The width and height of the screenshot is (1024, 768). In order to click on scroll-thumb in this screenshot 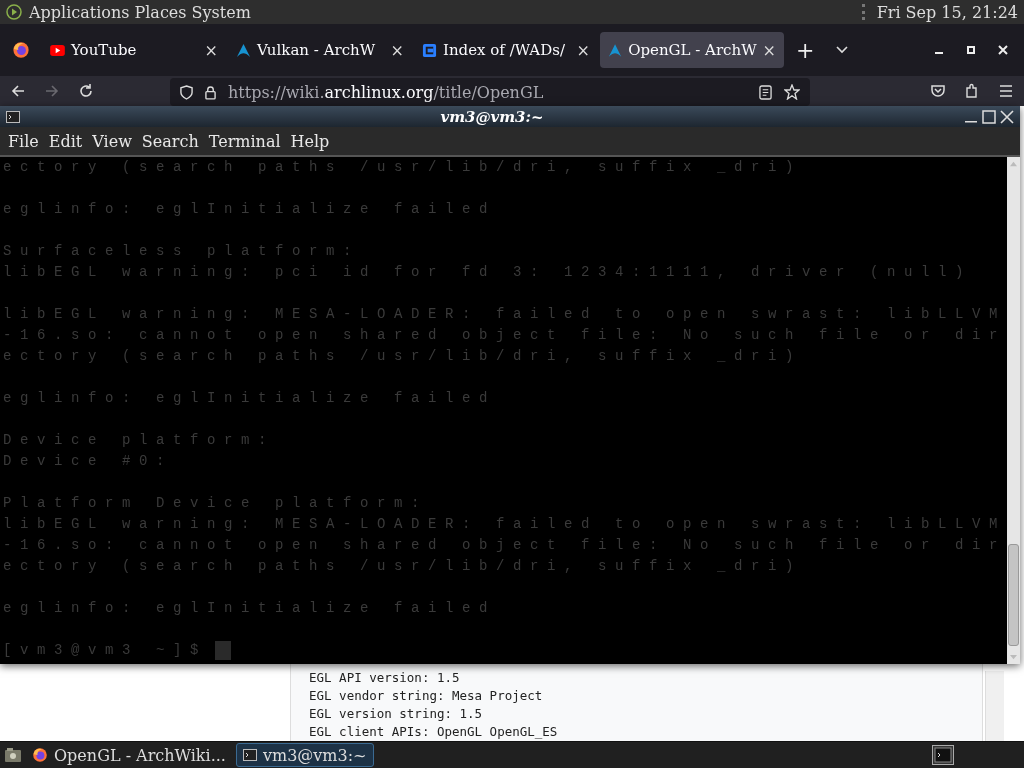, I will do `click(1013, 595)`.